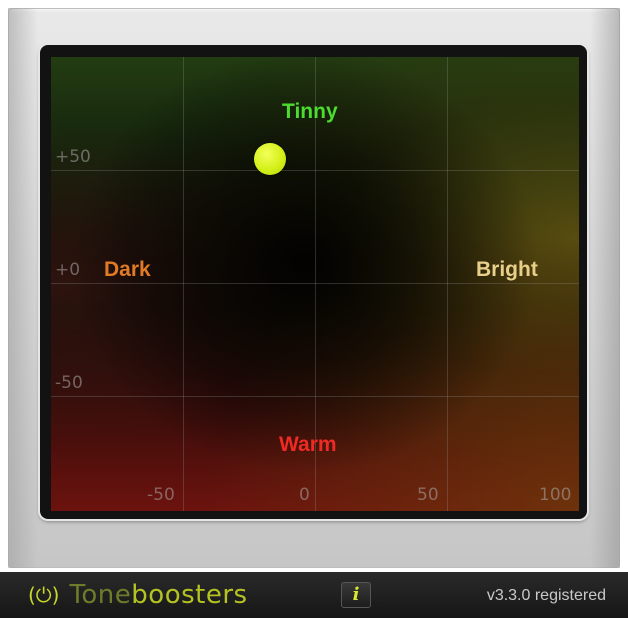 Image resolution: width=628 pixels, height=618 pixels. Describe the element at coordinates (304, 495) in the screenshot. I see `x-tick-label: 0` at that location.